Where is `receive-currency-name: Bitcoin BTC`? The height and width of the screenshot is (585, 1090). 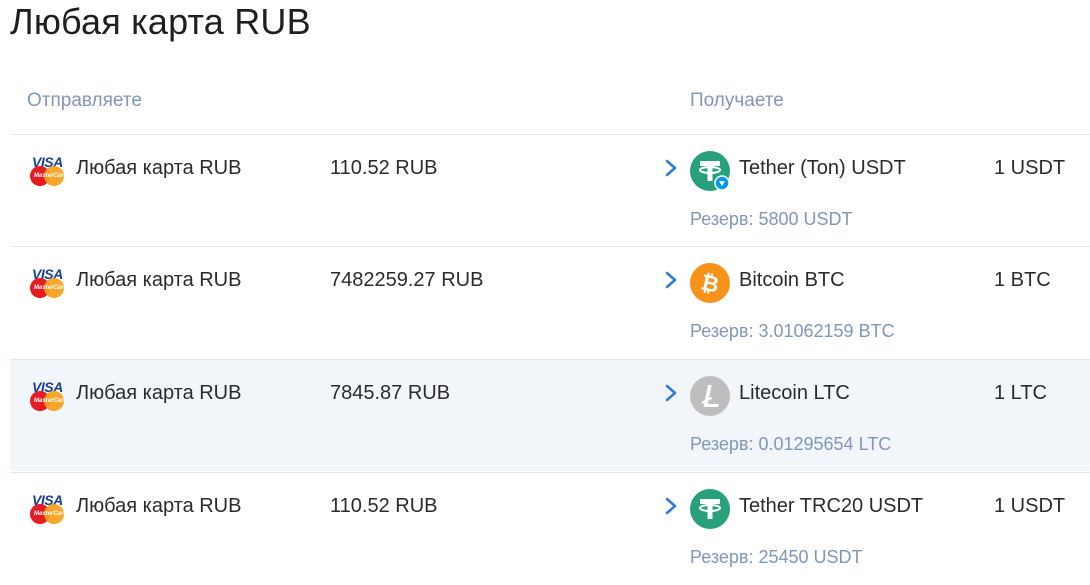 receive-currency-name: Bitcoin BTC is located at coordinates (792, 280).